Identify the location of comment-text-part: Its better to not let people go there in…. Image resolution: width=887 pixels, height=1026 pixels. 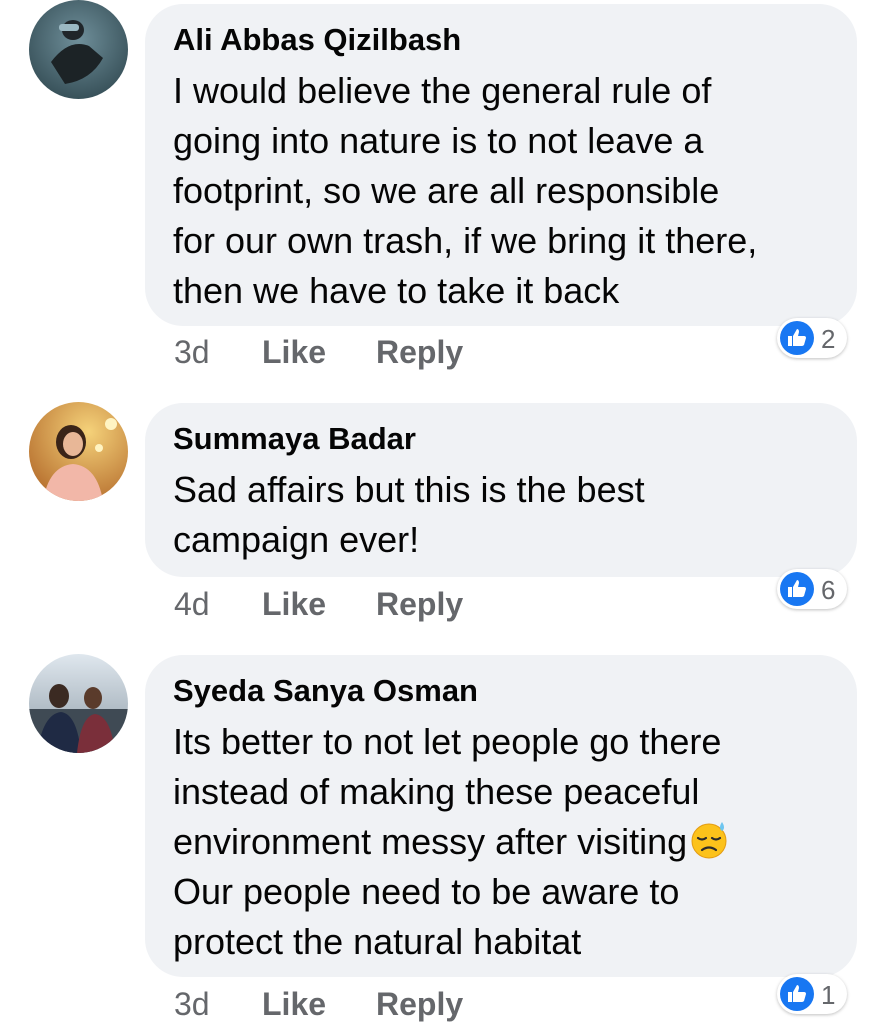
(447, 791).